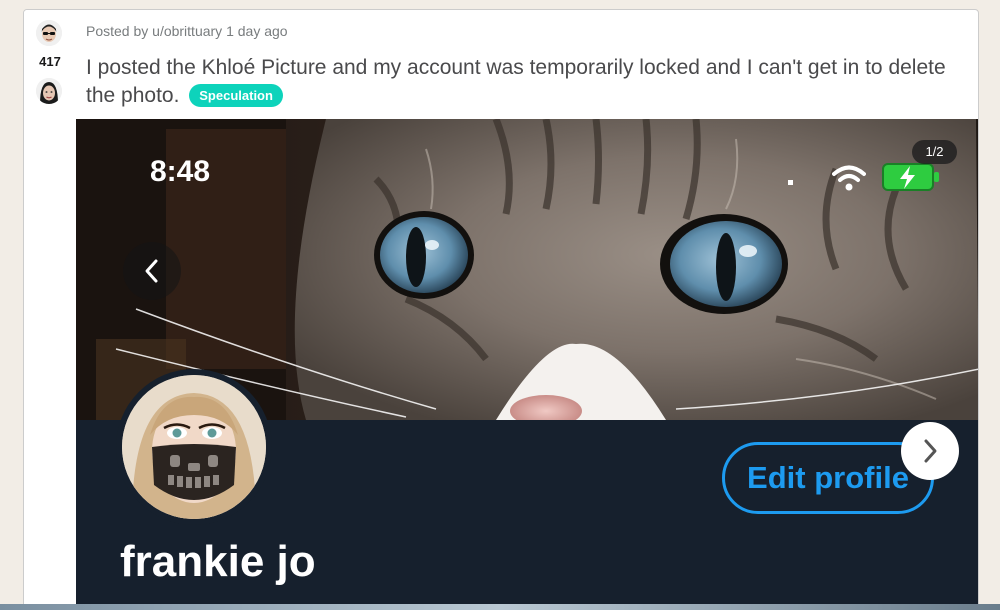 The height and width of the screenshot is (610, 1000). What do you see at coordinates (50, 309) in the screenshot?
I see `vote-bar: 417` at bounding box center [50, 309].